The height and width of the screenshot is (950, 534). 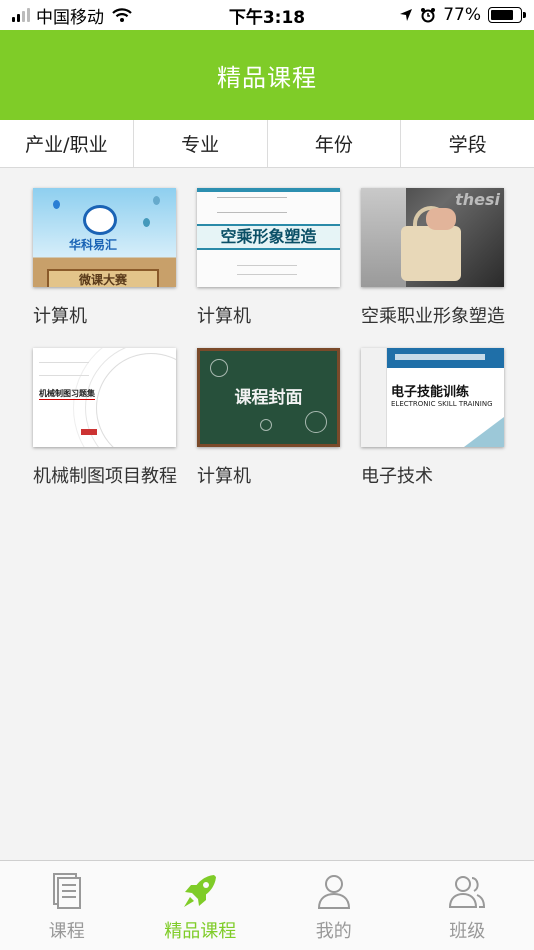 What do you see at coordinates (335, 143) in the screenshot?
I see `filter-year: 年份` at bounding box center [335, 143].